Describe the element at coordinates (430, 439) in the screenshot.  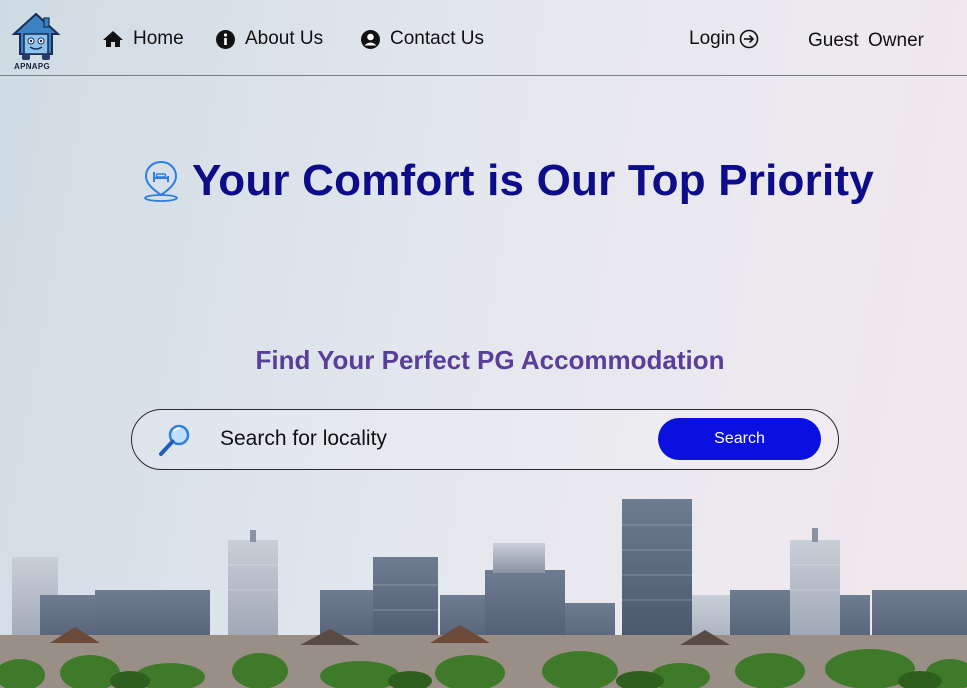
I see `locality-search-input` at that location.